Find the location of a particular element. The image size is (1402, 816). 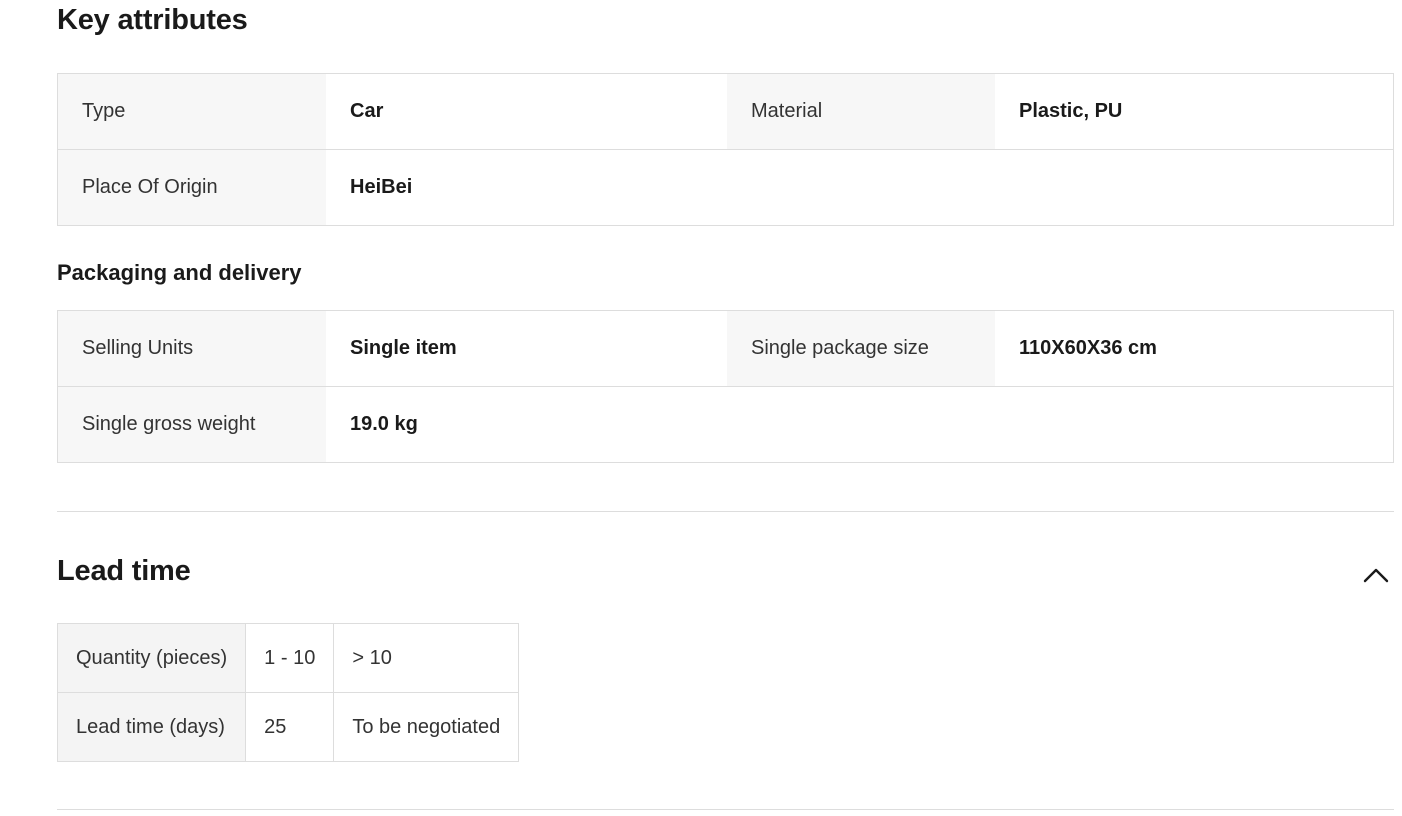

attribute-label: Selling Units is located at coordinates (192, 348).